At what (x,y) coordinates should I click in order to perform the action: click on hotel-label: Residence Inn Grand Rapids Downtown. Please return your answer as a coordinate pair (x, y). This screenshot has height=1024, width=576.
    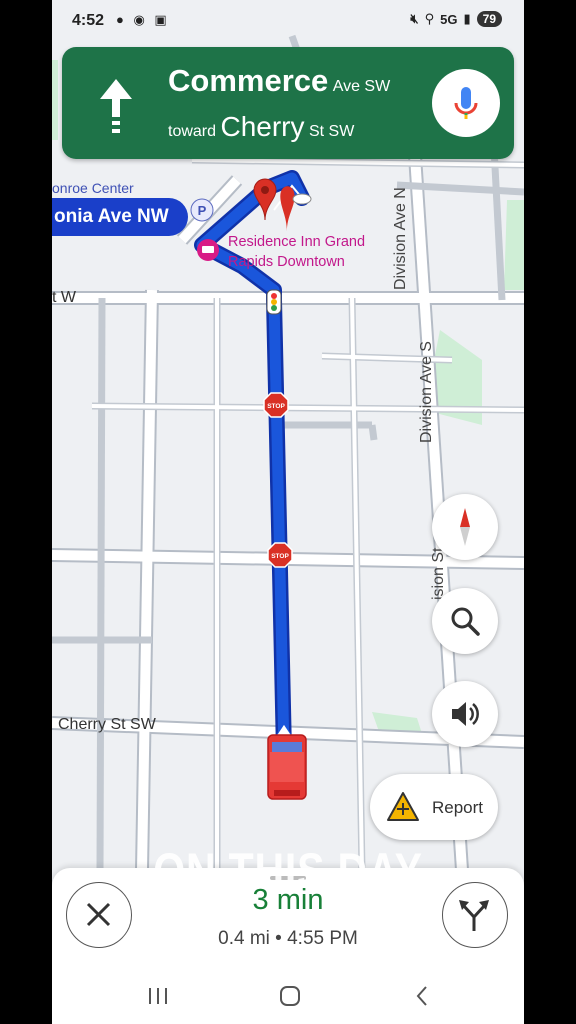
    Looking at the image, I should click on (296, 252).